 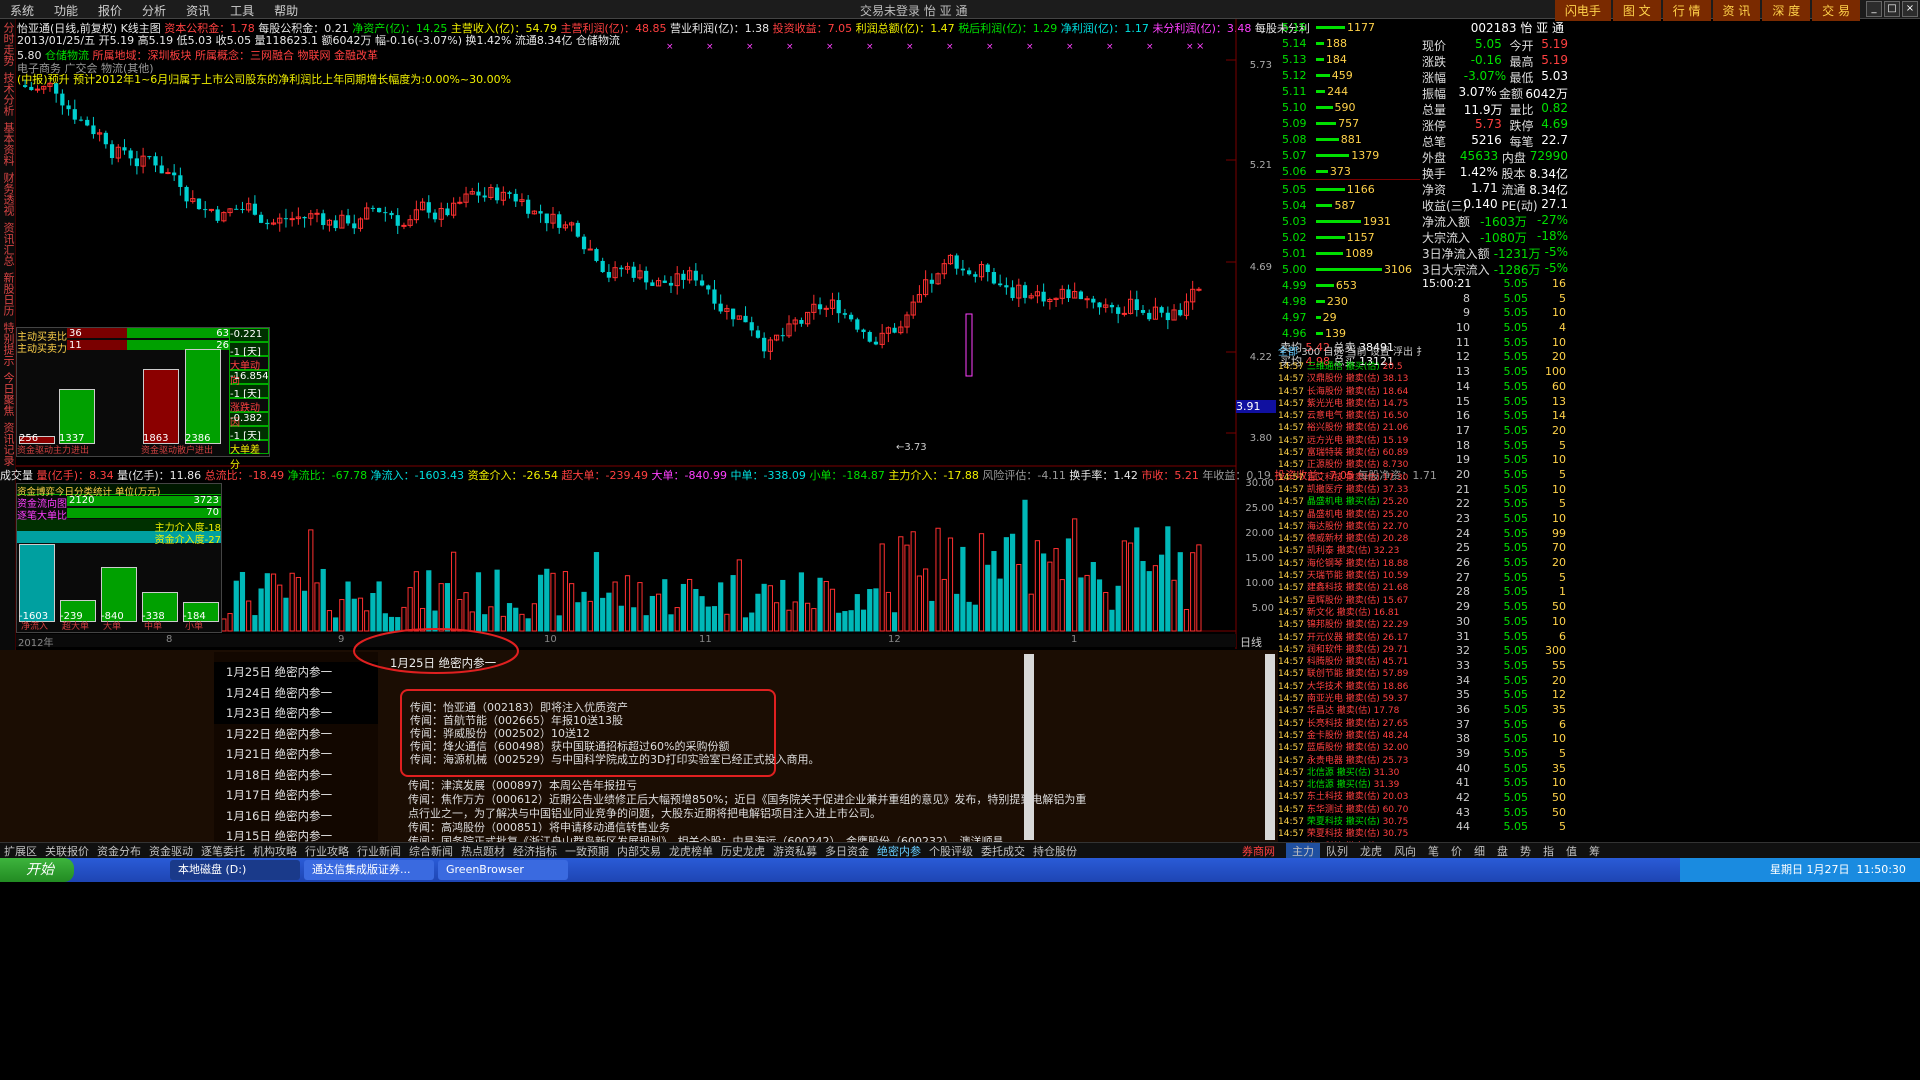 I want to click on maximize-button: □, so click(x=1892, y=9).